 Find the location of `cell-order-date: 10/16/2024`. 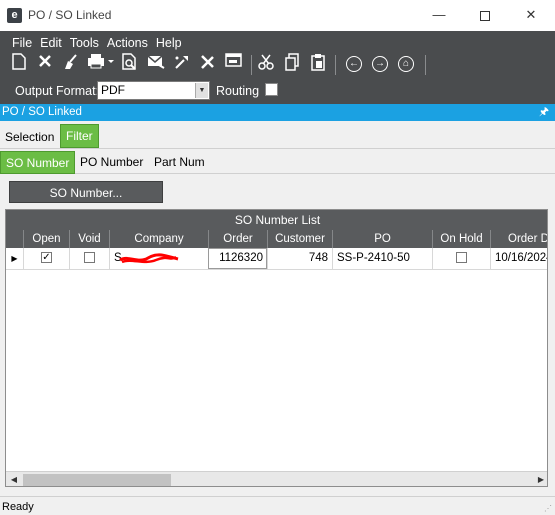

cell-order-date: 10/16/2024 is located at coordinates (518, 258).